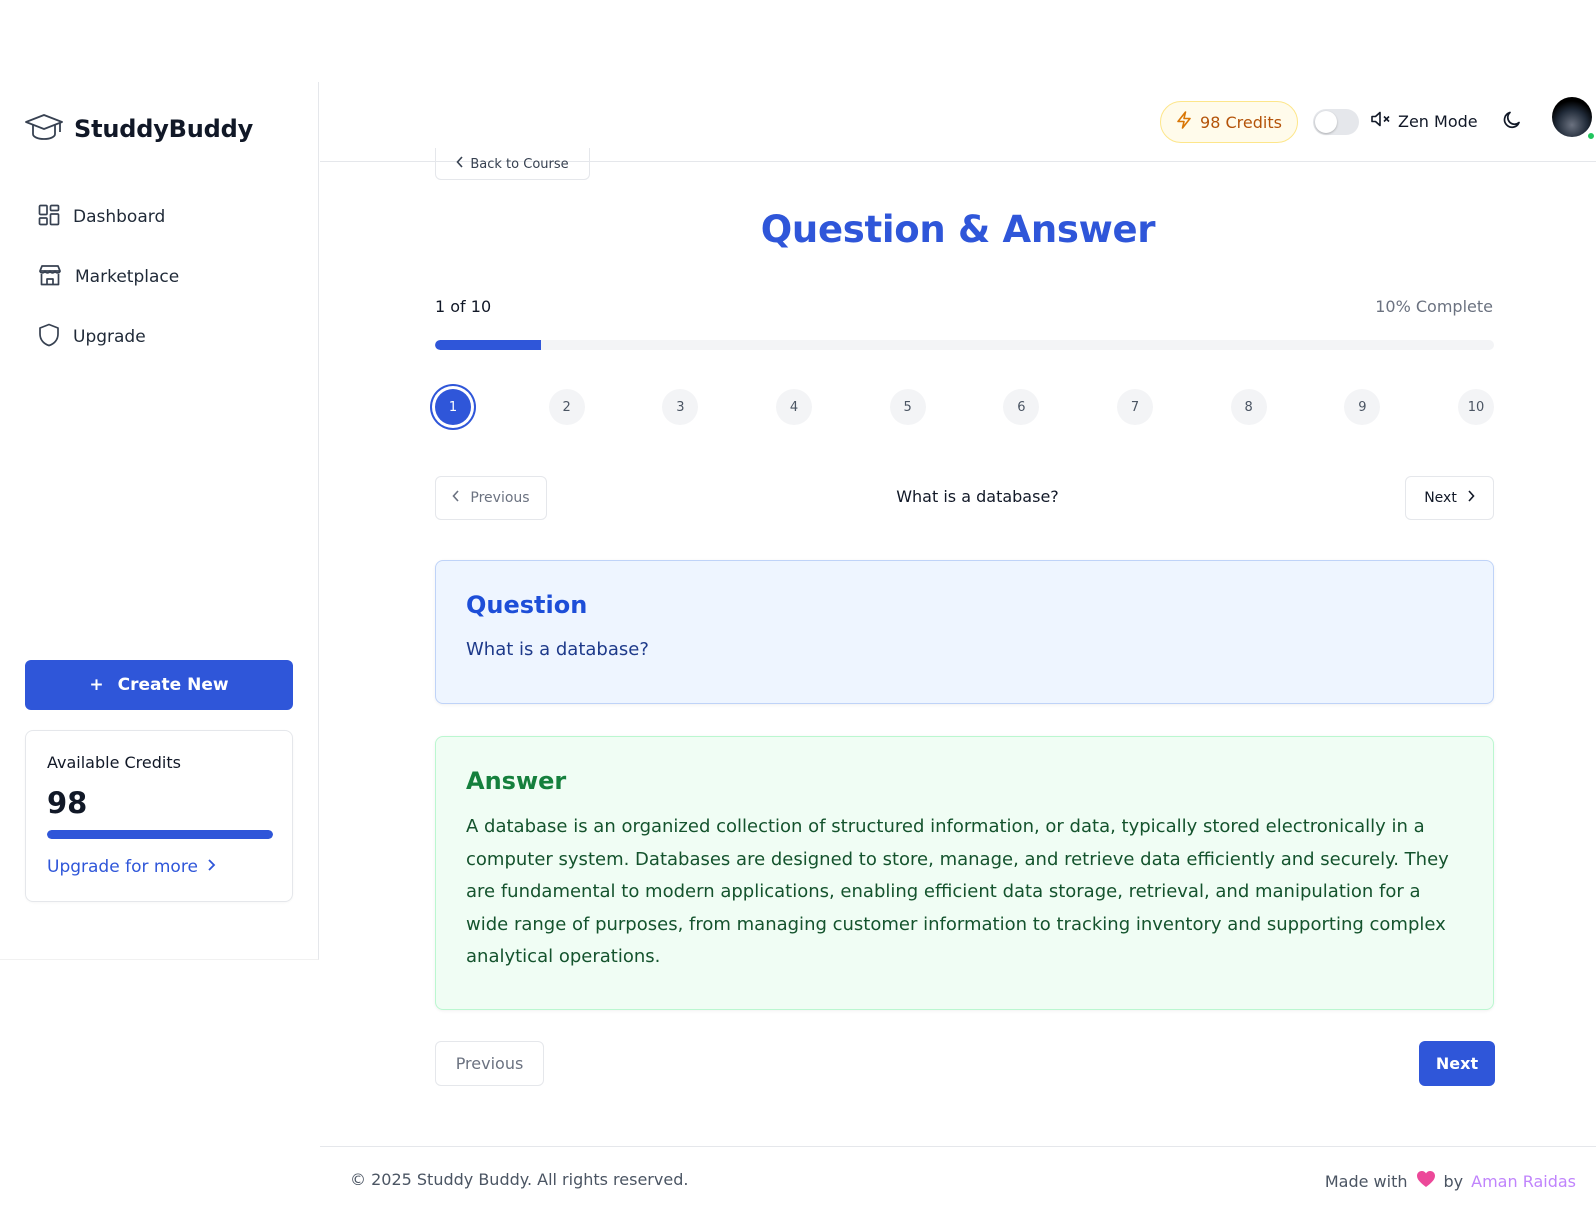  What do you see at coordinates (1574, 119) in the screenshot?
I see `avatar` at bounding box center [1574, 119].